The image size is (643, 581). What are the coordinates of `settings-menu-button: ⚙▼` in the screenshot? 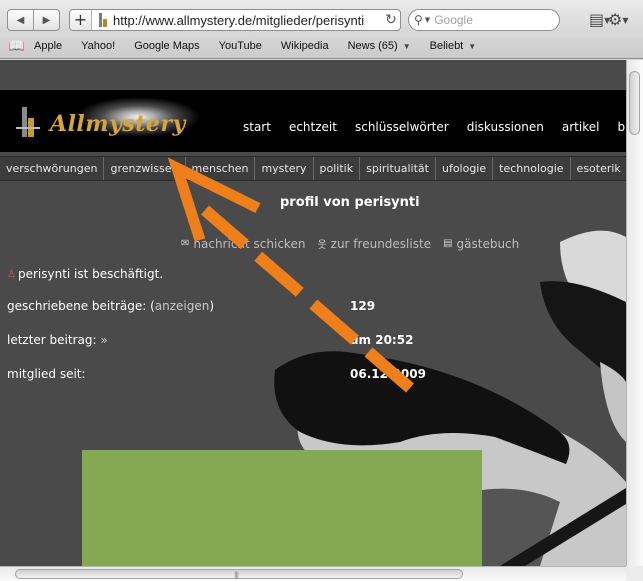 It's located at (618, 19).